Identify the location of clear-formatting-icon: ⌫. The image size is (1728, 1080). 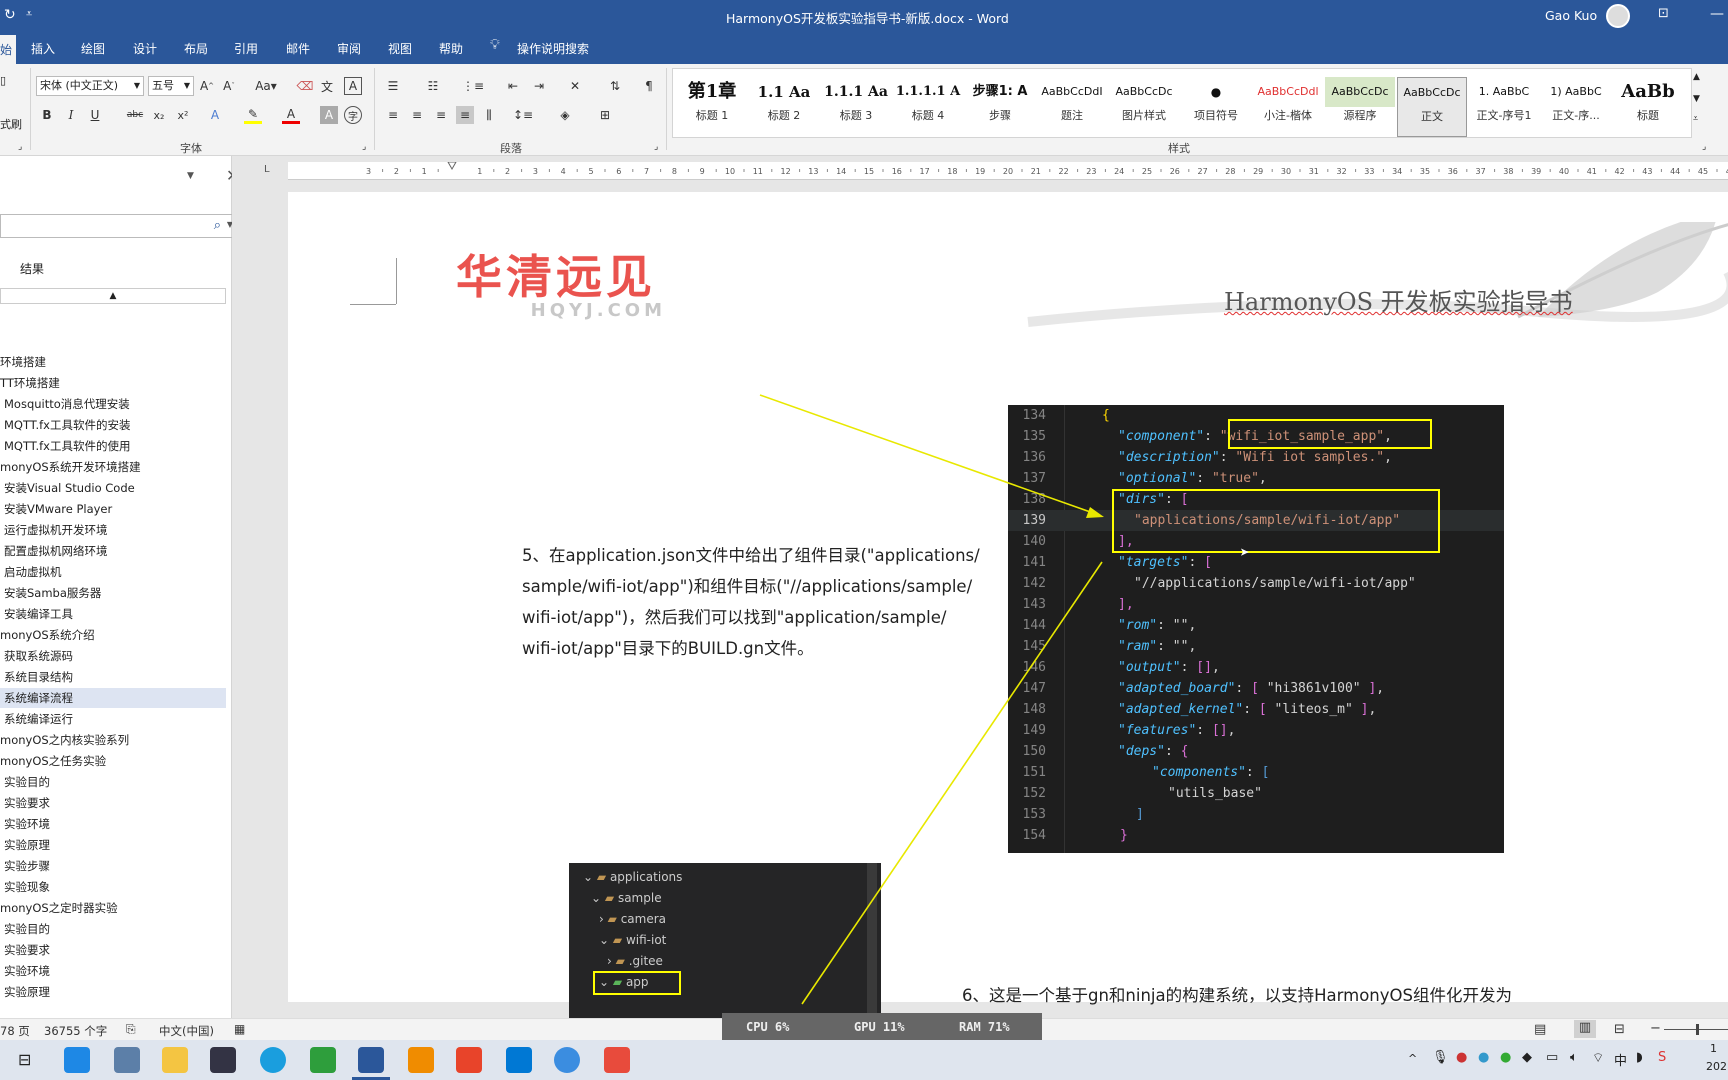
(305, 86).